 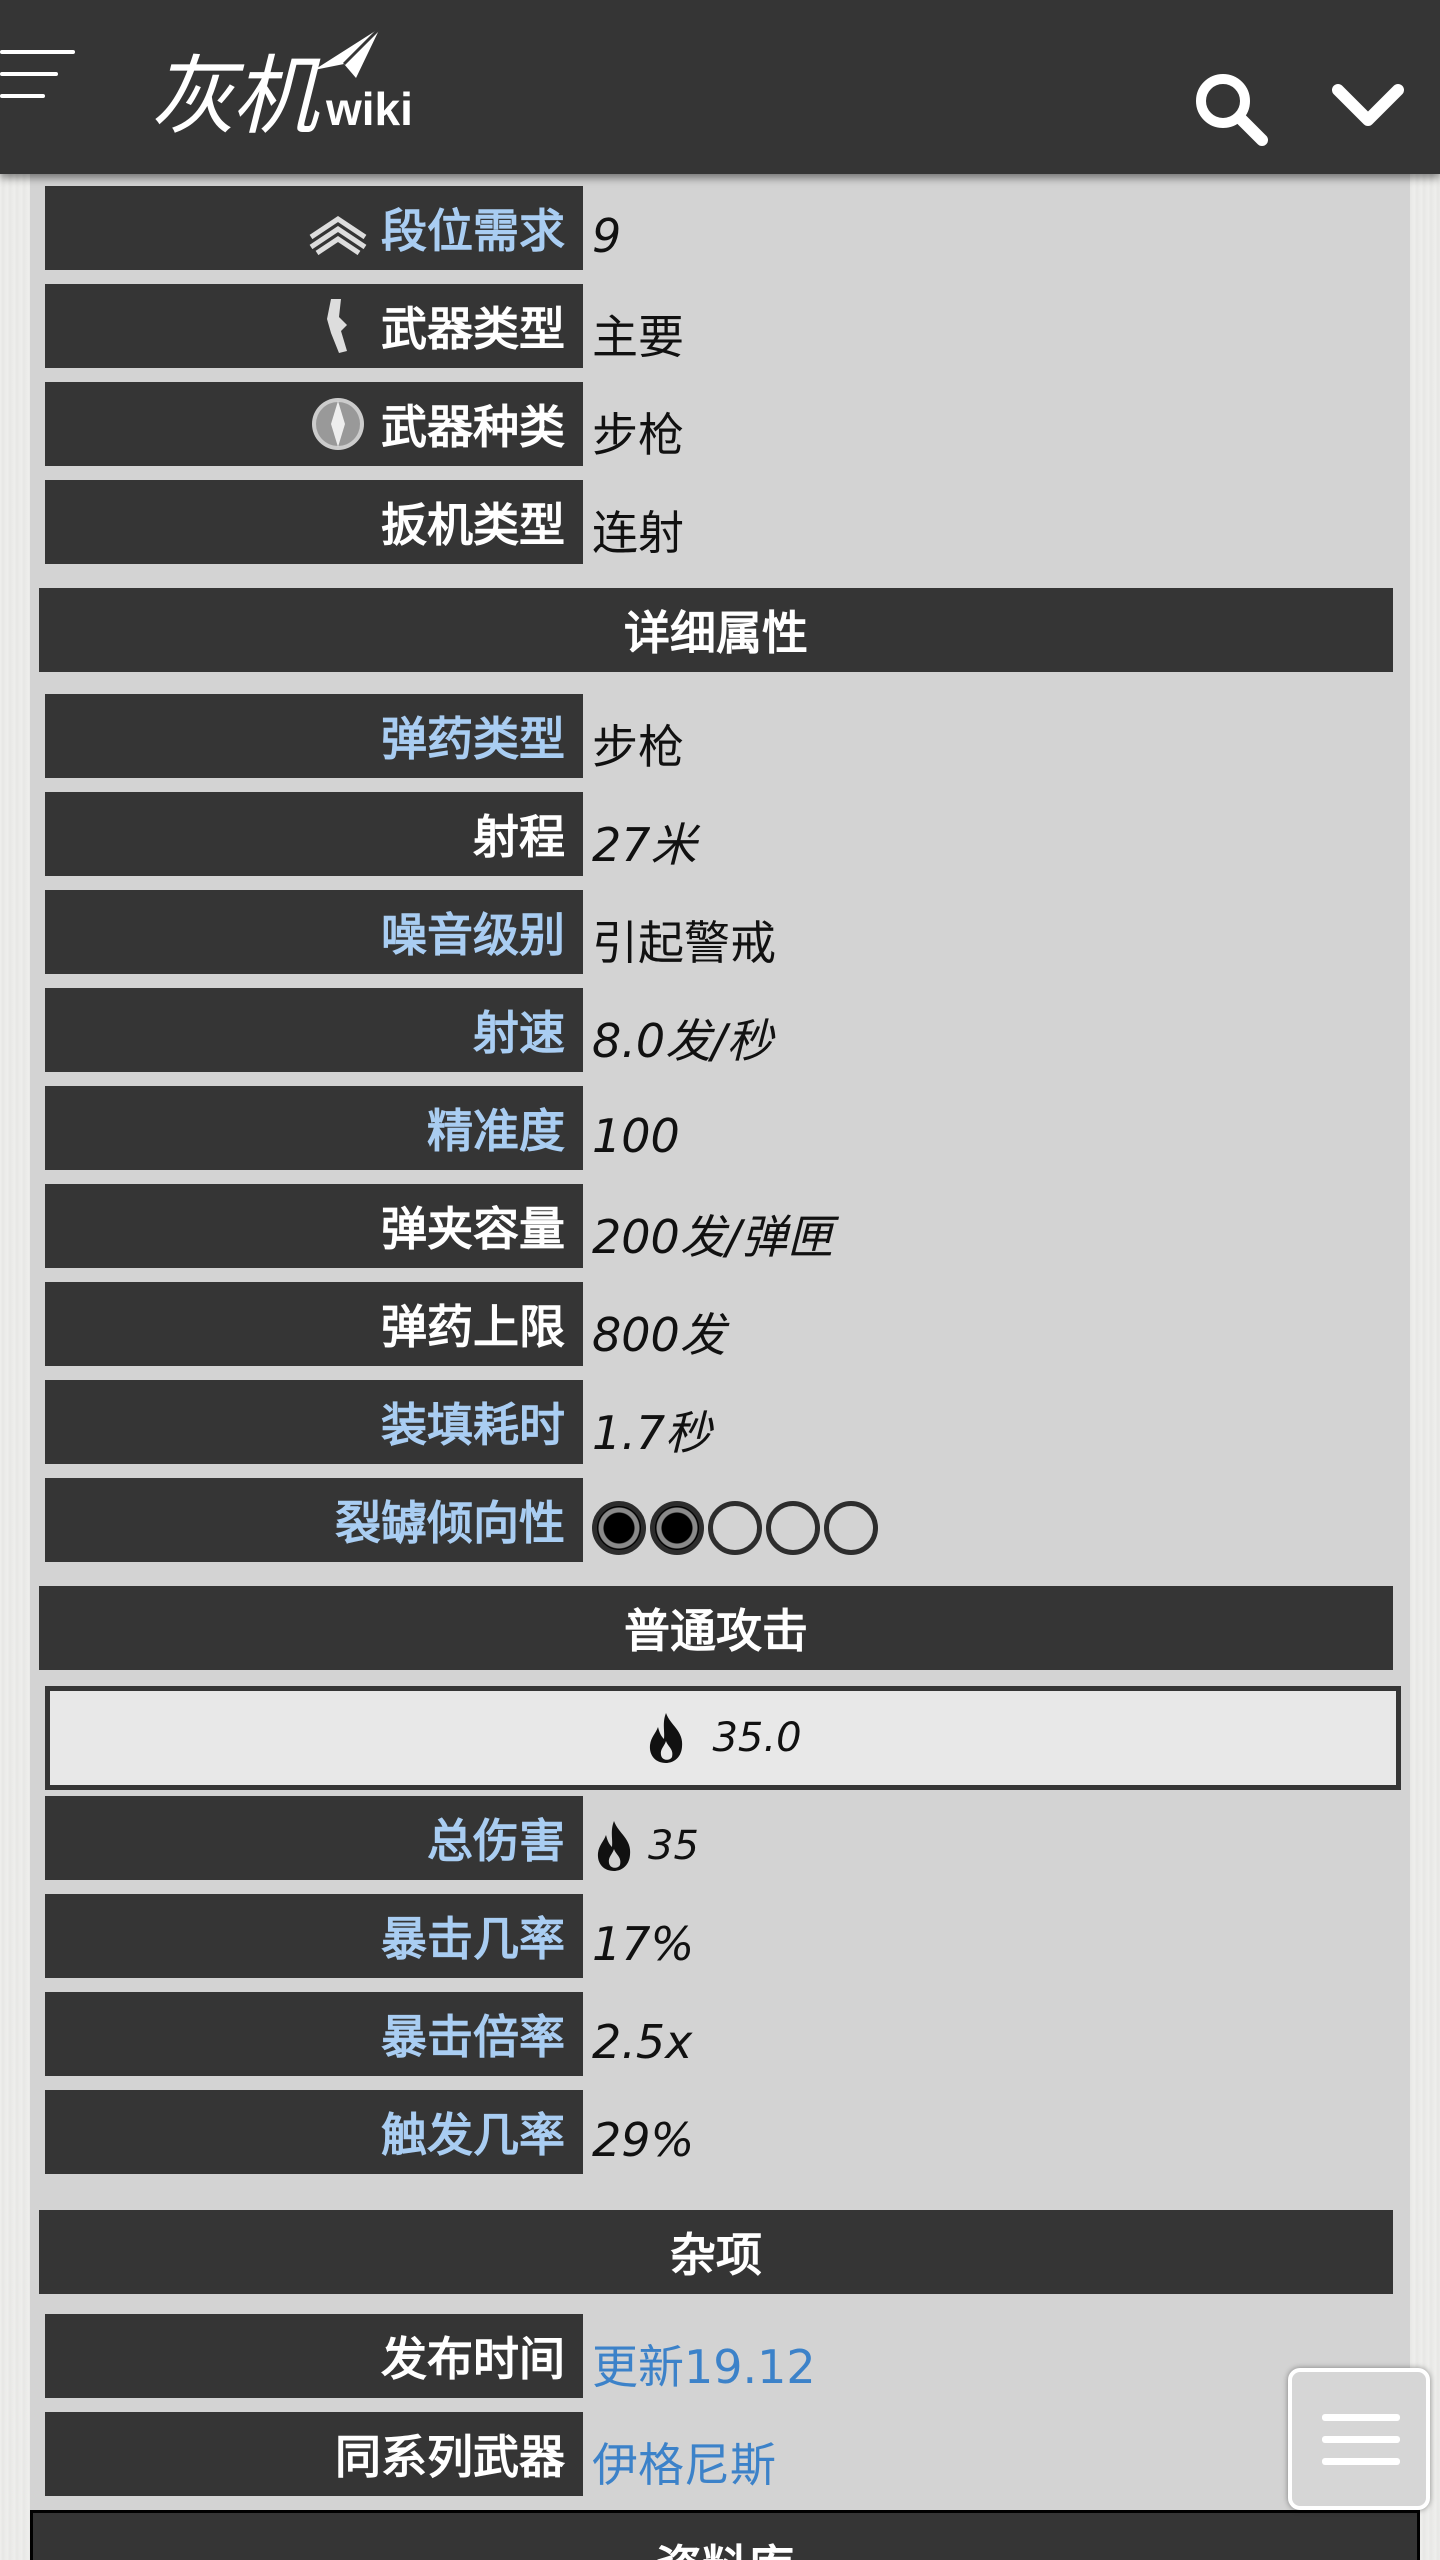 I want to click on logo-text-cn: 灰机, so click(x=234, y=97).